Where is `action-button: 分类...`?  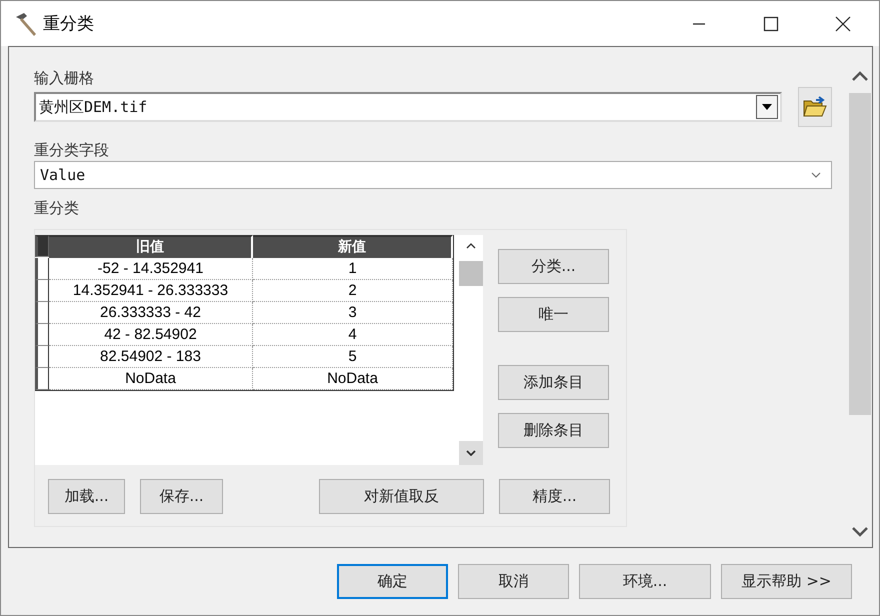 action-button: 分类... is located at coordinates (553, 266).